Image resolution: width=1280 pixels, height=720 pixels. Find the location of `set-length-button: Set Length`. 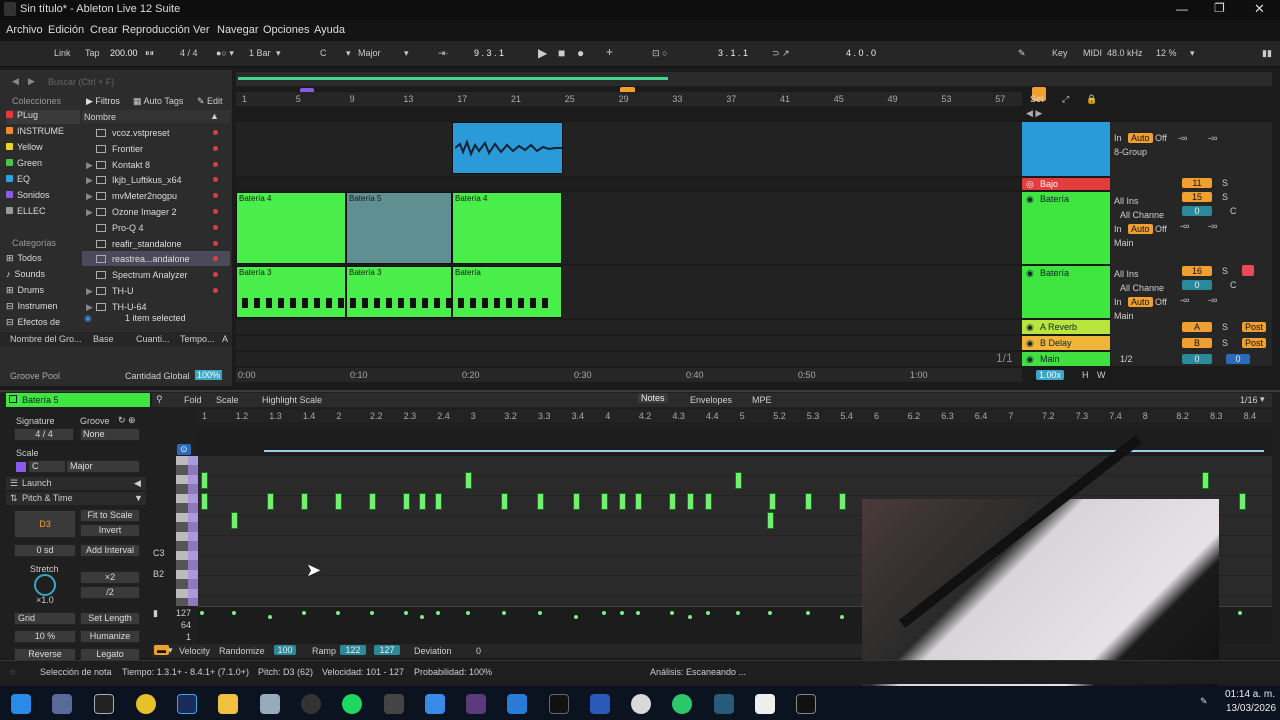

set-length-button: Set Length is located at coordinates (110, 618).